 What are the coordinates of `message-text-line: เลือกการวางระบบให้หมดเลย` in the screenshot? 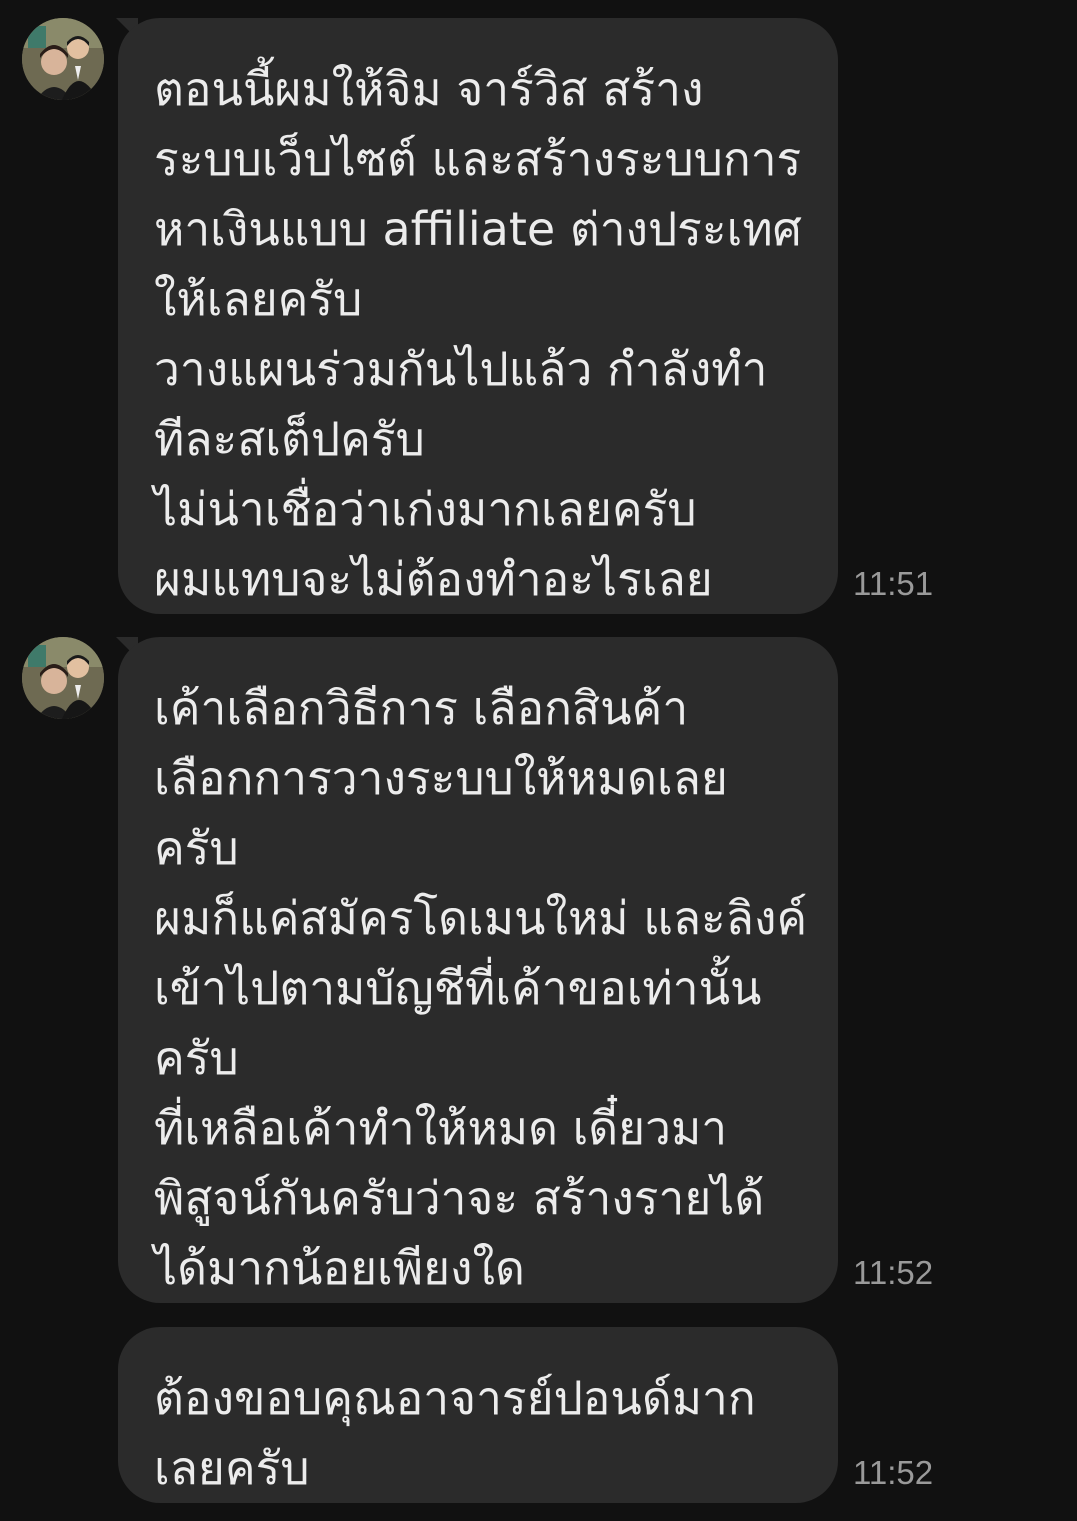 It's located at (441, 778).